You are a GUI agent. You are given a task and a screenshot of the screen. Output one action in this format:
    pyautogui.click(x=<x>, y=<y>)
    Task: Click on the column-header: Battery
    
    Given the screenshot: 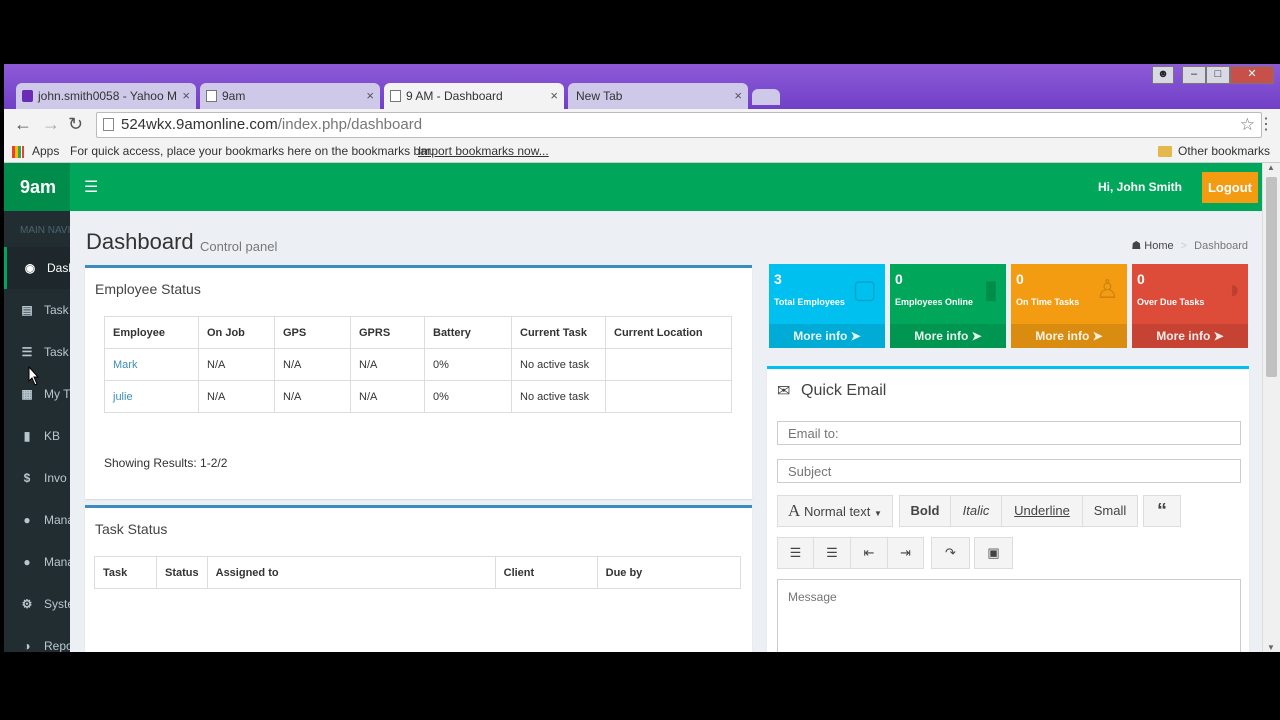 What is the action you would take?
    pyautogui.click(x=468, y=332)
    